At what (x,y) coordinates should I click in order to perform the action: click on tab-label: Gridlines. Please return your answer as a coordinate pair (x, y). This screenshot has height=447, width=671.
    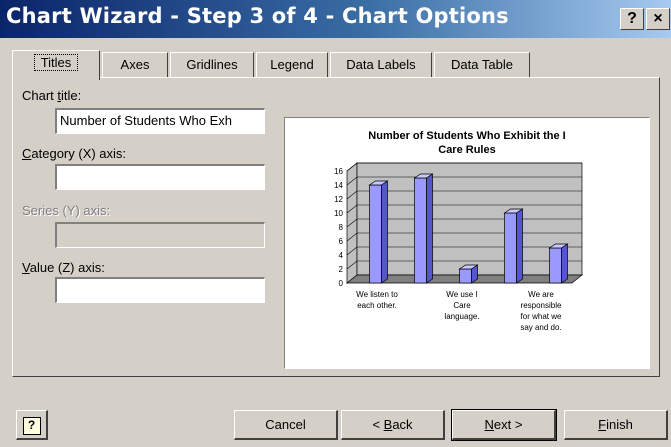
    Looking at the image, I should click on (212, 64).